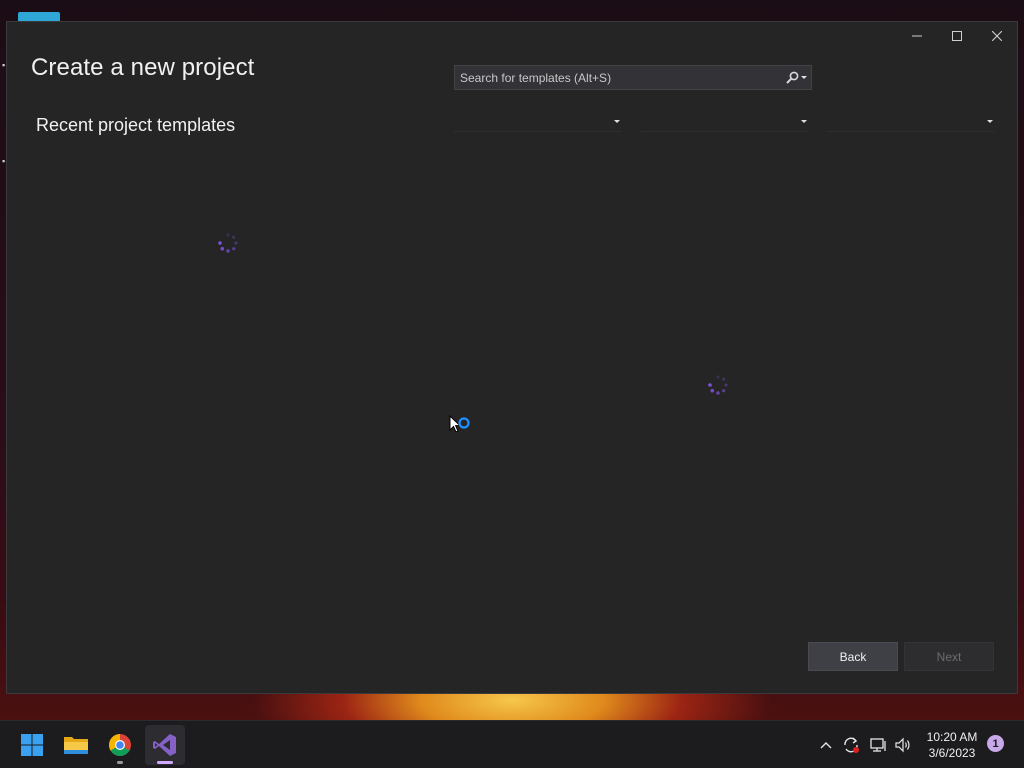  What do you see at coordinates (618, 77) in the screenshot?
I see `template-search-input` at bounding box center [618, 77].